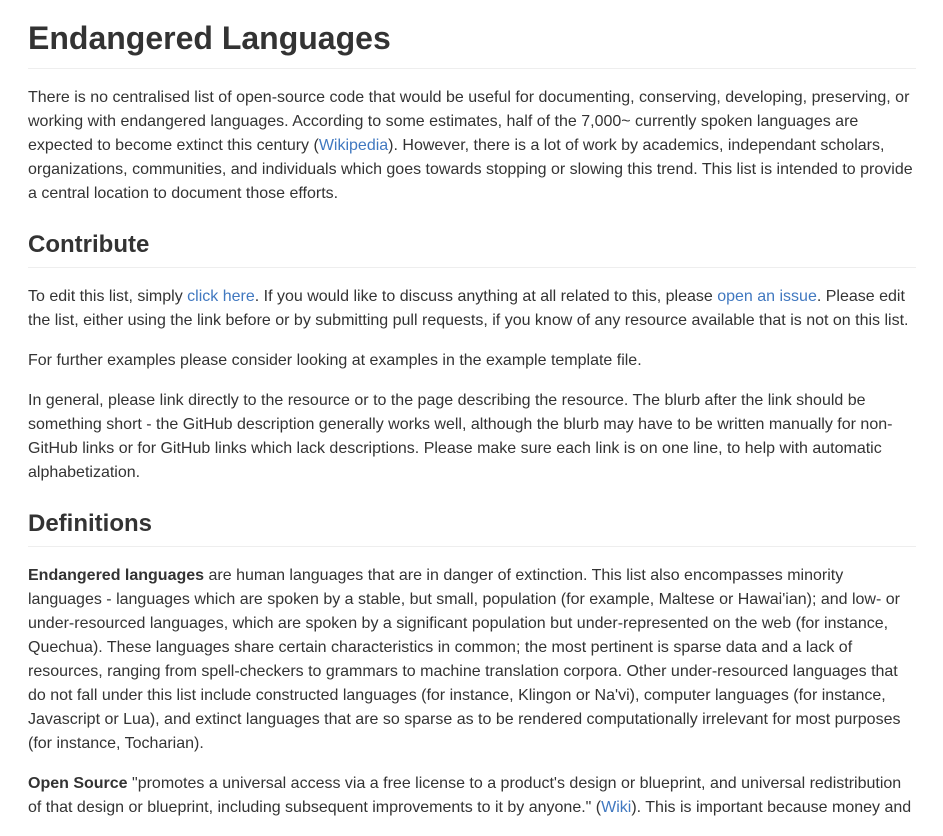  I want to click on contribute-heading: Contribute, so click(472, 249).